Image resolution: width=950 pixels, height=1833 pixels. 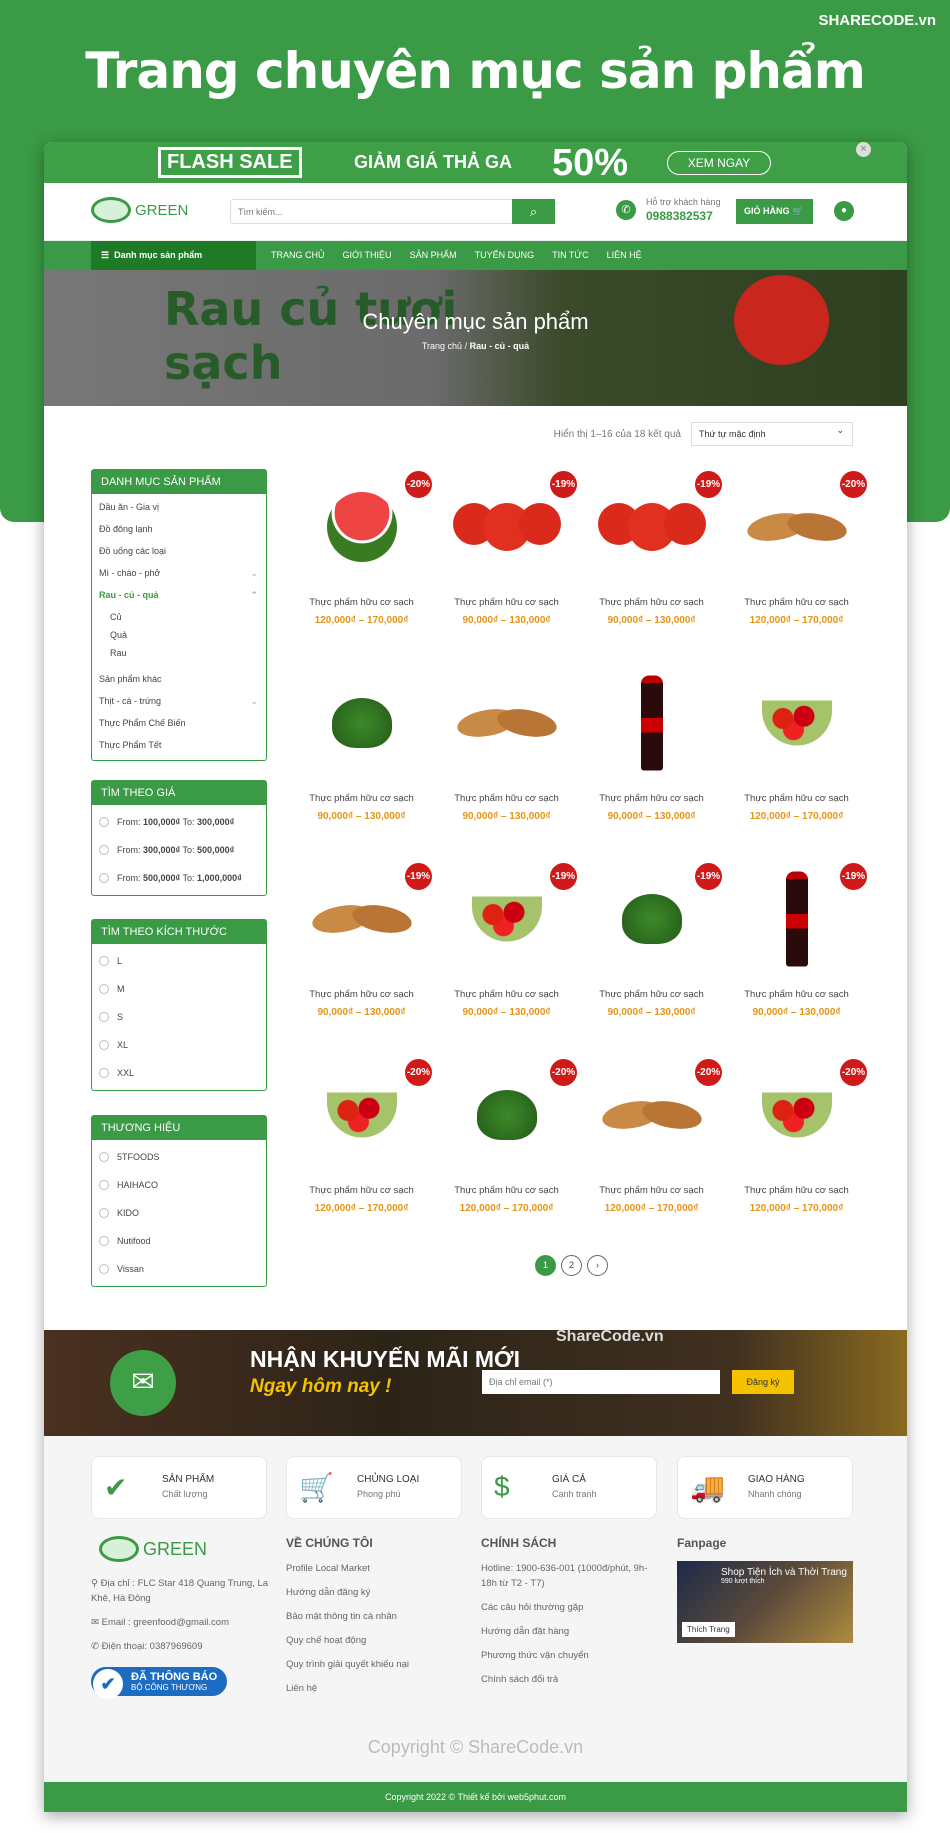 What do you see at coordinates (179, 1017) in the screenshot?
I see `size-option: S` at bounding box center [179, 1017].